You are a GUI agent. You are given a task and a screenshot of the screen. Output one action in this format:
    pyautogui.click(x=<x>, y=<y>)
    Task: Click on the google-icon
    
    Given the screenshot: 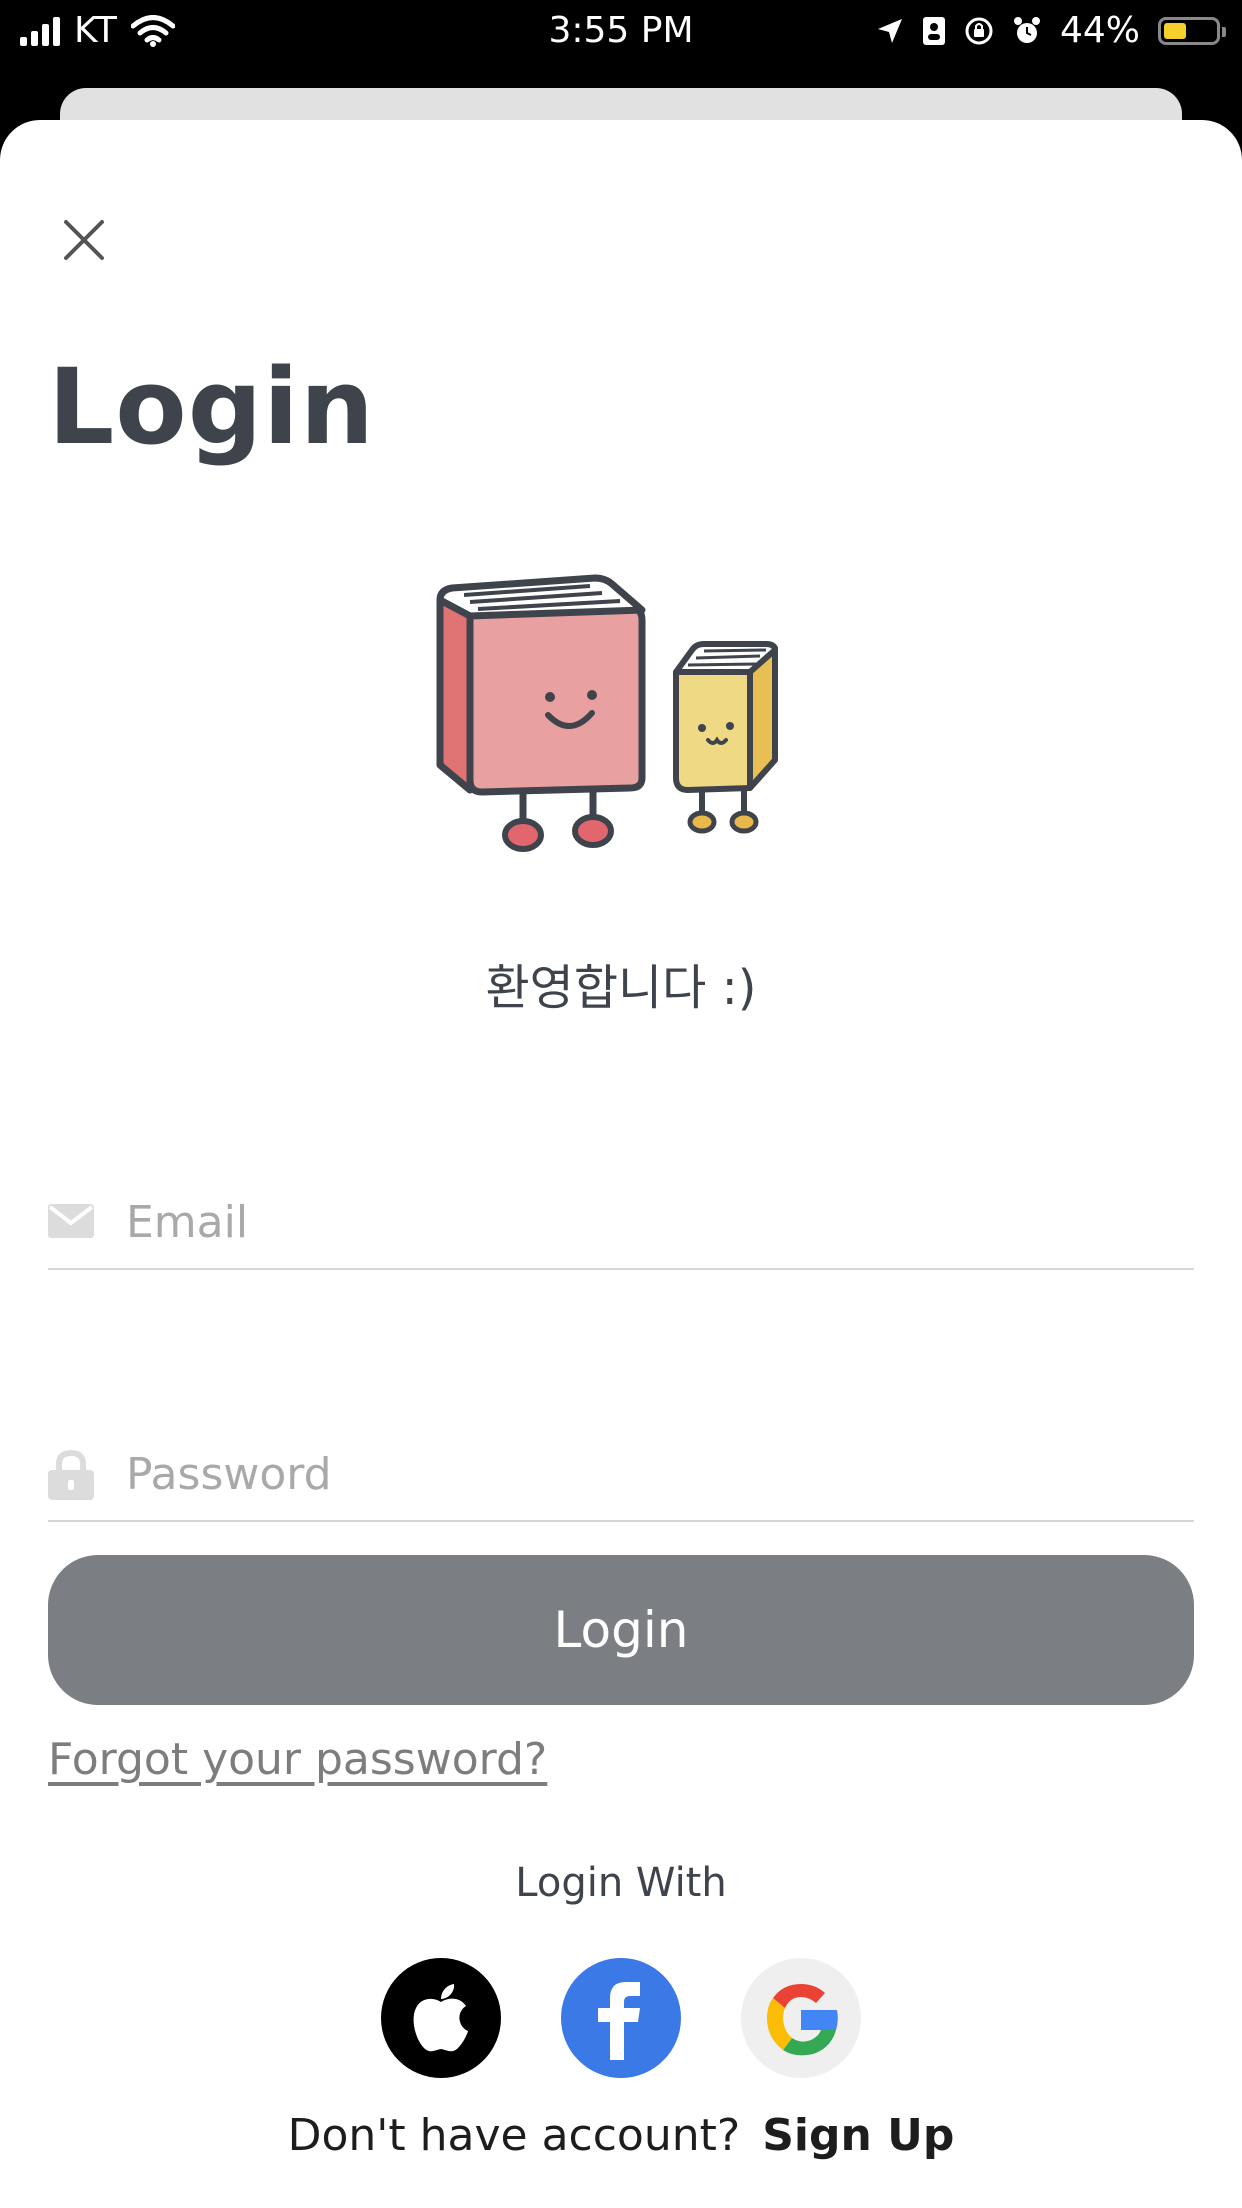 What is the action you would take?
    pyautogui.click(x=802, y=2020)
    